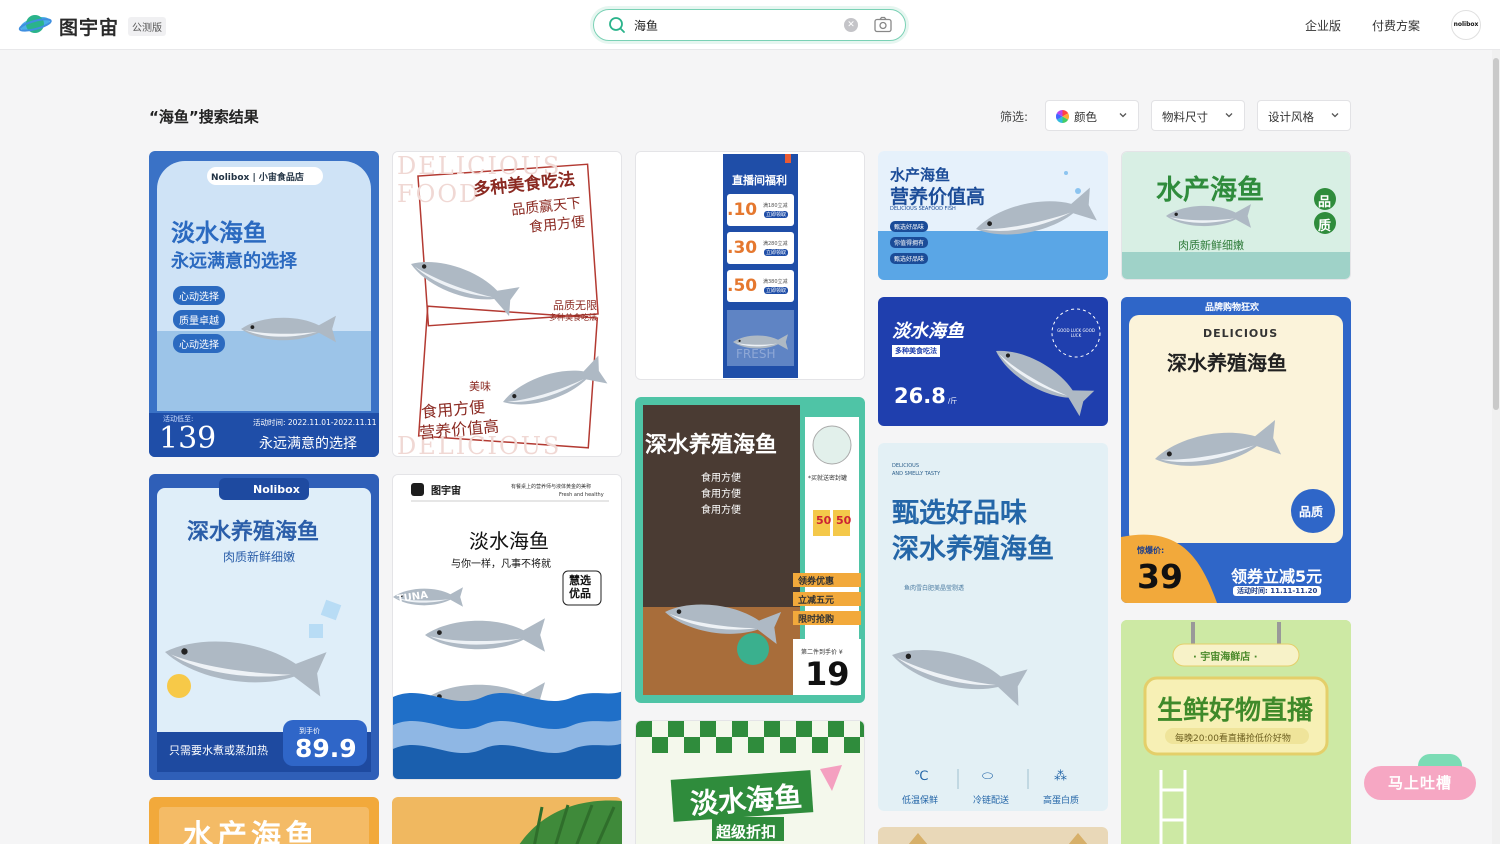 This screenshot has height=844, width=1500. Describe the element at coordinates (1061, 801) in the screenshot. I see `feature-label: 高蛋白质` at that location.